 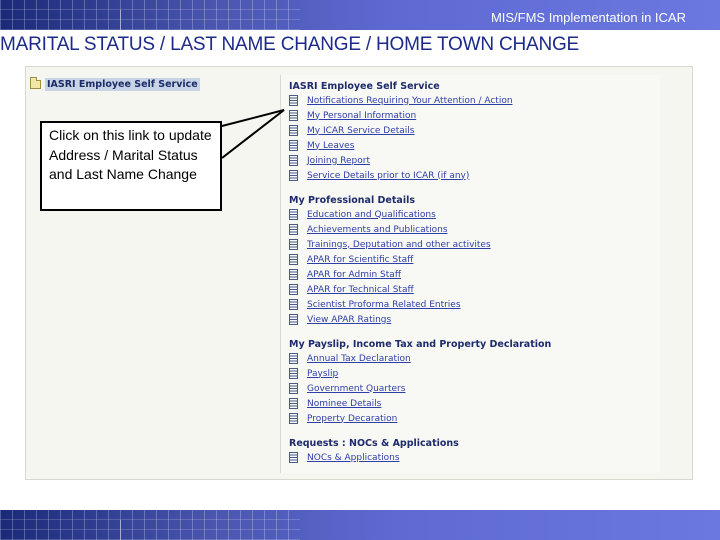 What do you see at coordinates (384, 305) in the screenshot?
I see `menu-link: Scientist Proforma Related Entries` at bounding box center [384, 305].